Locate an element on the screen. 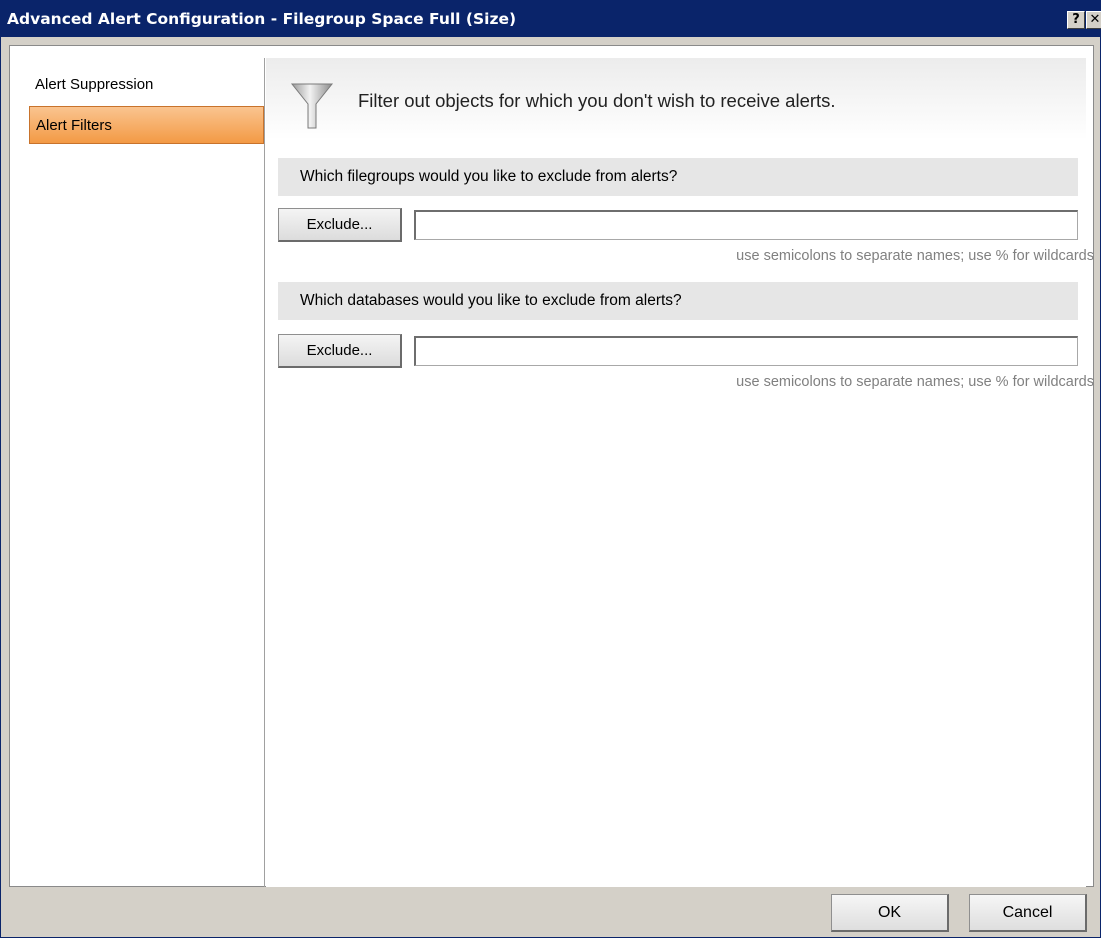 This screenshot has width=1101, height=938. filegroups-exclude-input is located at coordinates (746, 225).